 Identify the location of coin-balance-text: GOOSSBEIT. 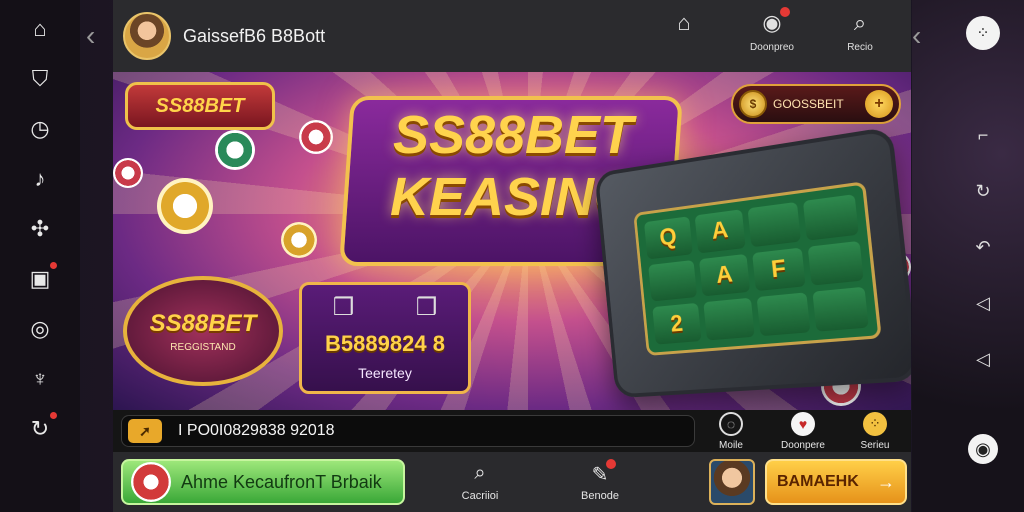
(816, 104).